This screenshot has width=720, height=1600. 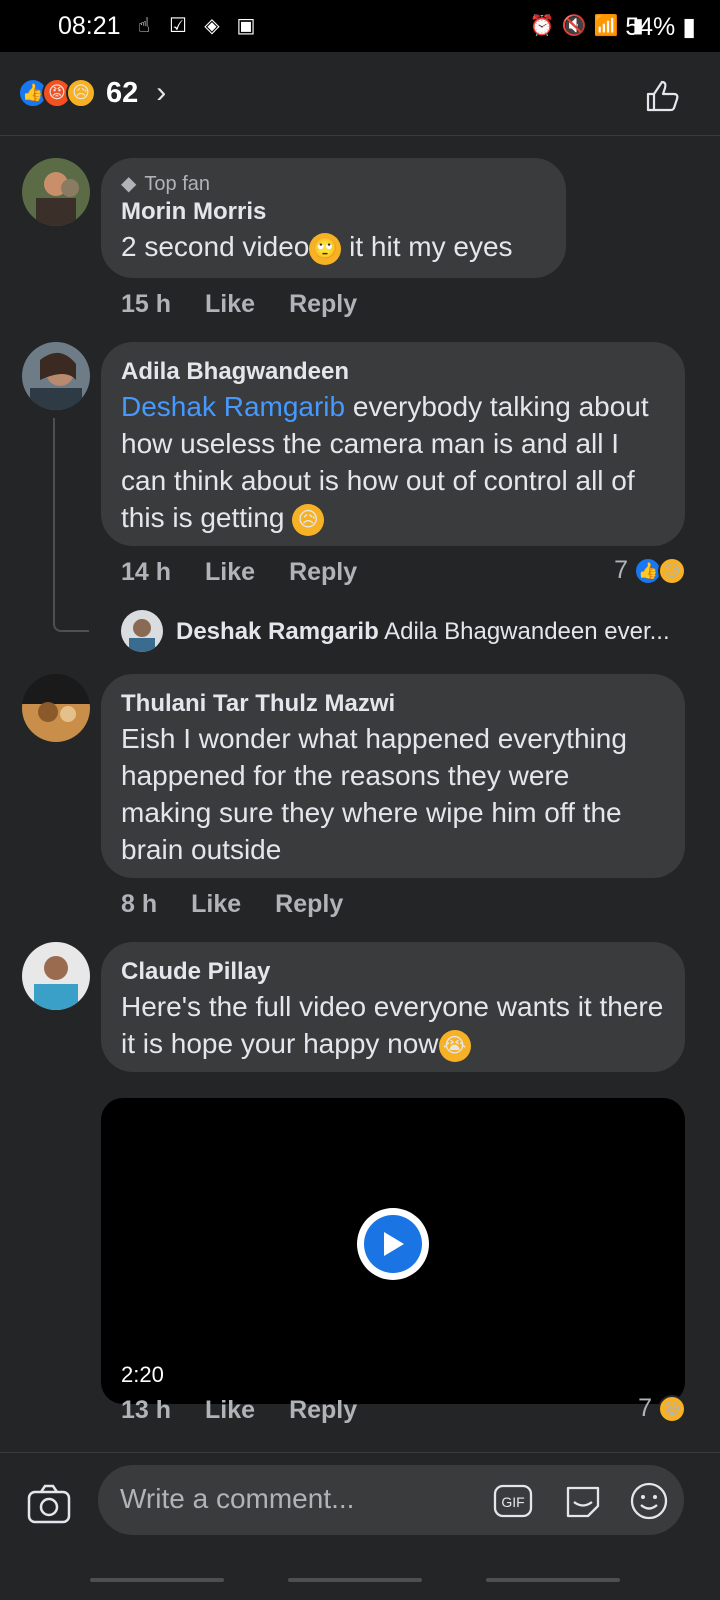 What do you see at coordinates (553, 1580) in the screenshot?
I see `nav-back-button` at bounding box center [553, 1580].